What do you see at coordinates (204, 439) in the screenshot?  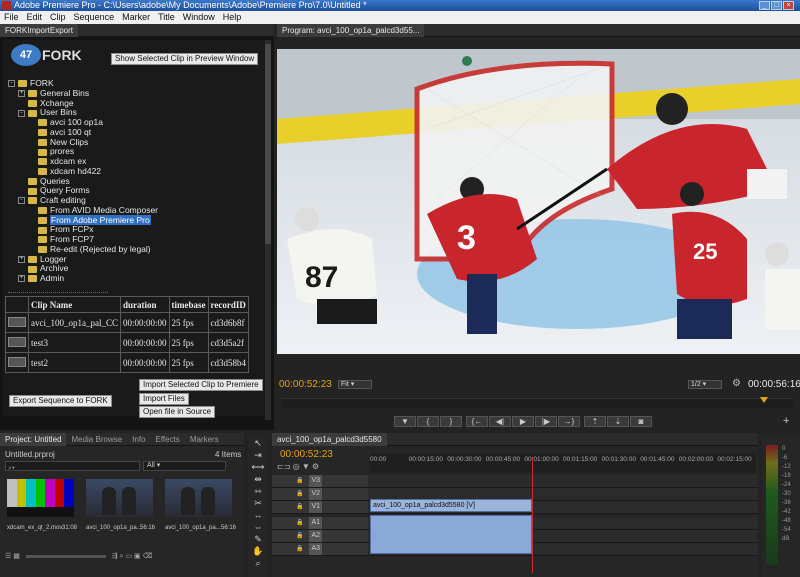 I see `tab-markers: Markers` at bounding box center [204, 439].